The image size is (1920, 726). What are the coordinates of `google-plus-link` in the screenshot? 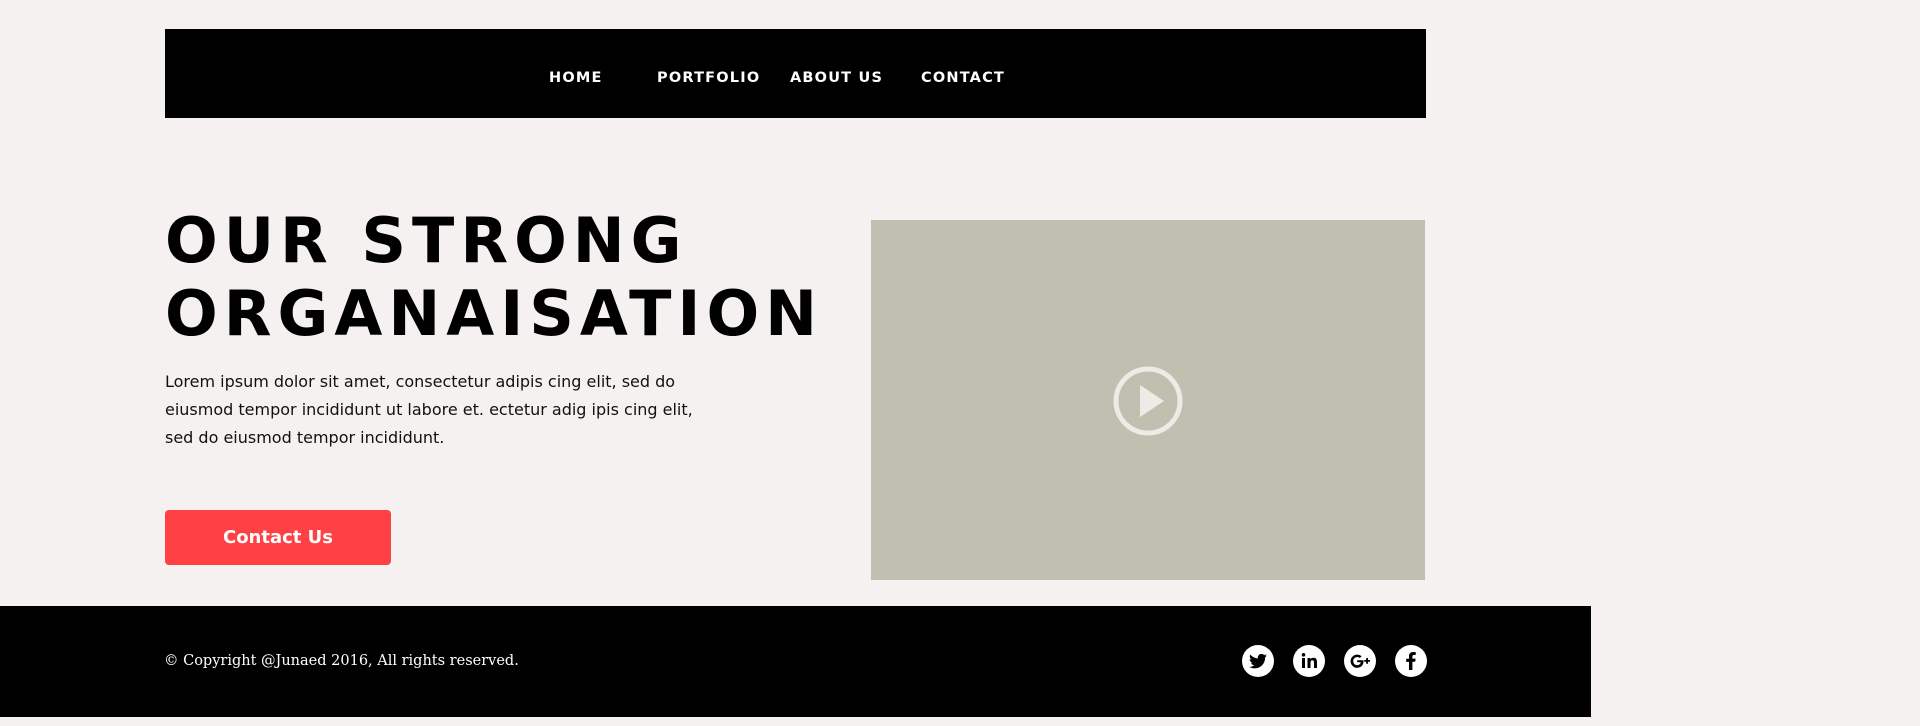 It's located at (1360, 661).